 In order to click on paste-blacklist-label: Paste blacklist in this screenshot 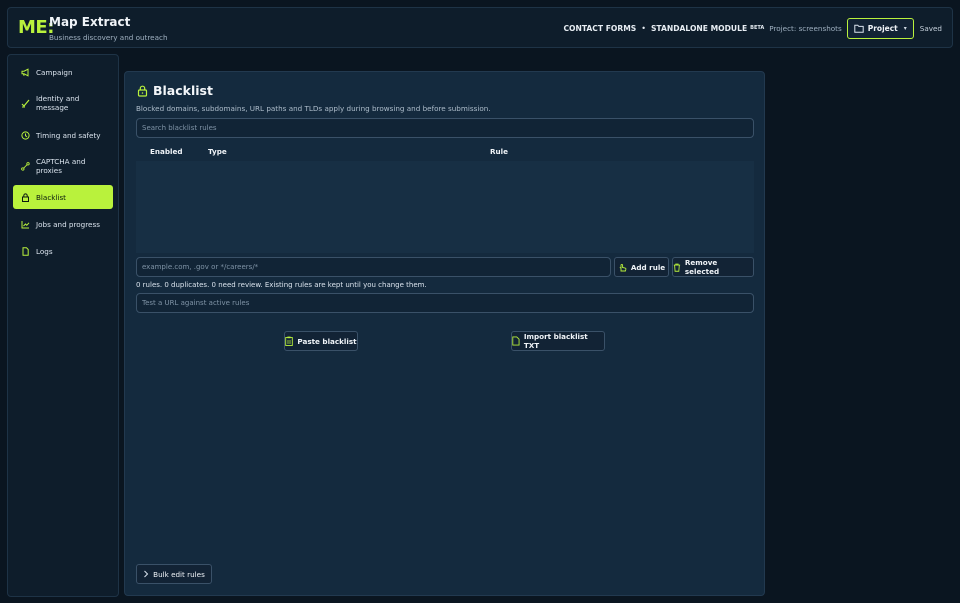, I will do `click(327, 341)`.